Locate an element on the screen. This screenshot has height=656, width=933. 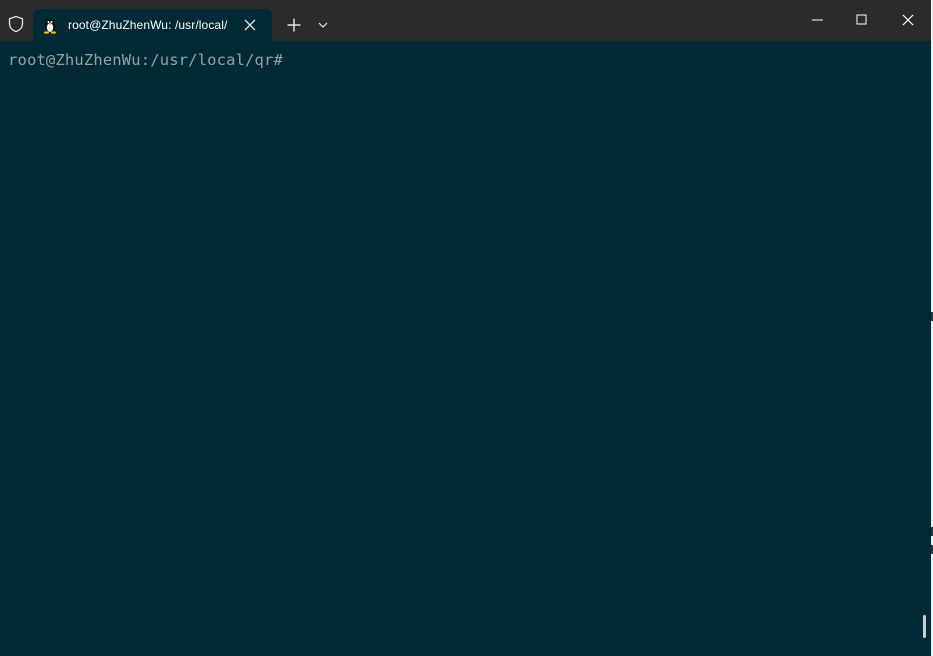
close-window-button is located at coordinates (908, 20).